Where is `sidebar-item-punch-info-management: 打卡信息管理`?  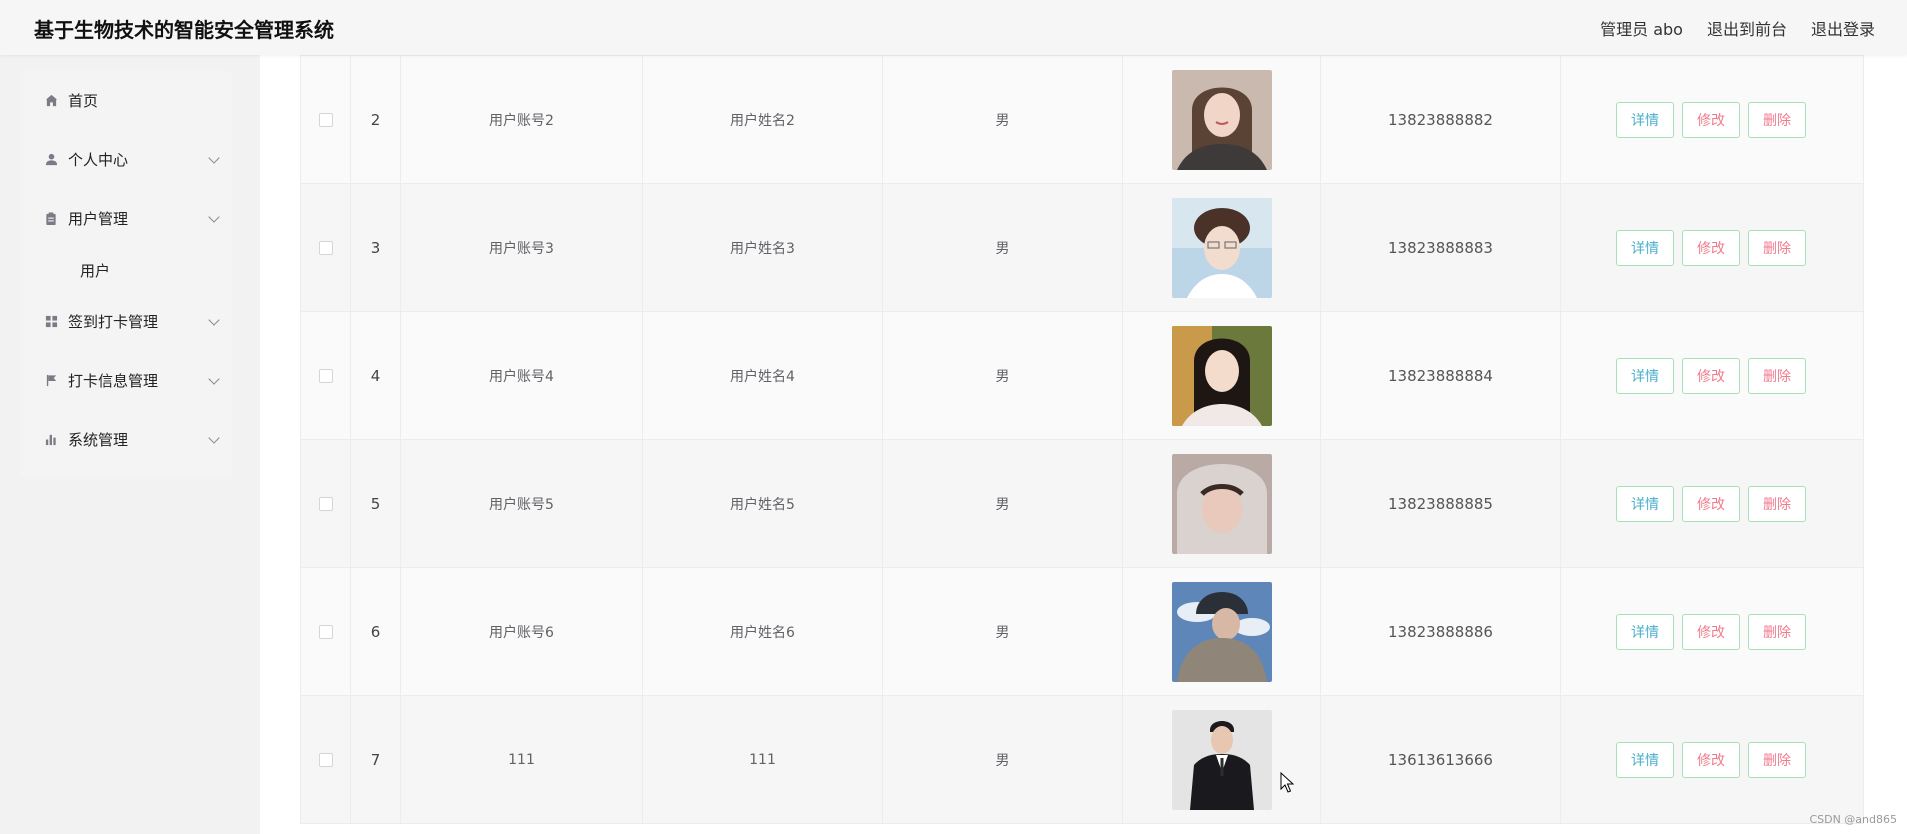 sidebar-item-punch-info-management: 打卡信息管理 is located at coordinates (126, 380).